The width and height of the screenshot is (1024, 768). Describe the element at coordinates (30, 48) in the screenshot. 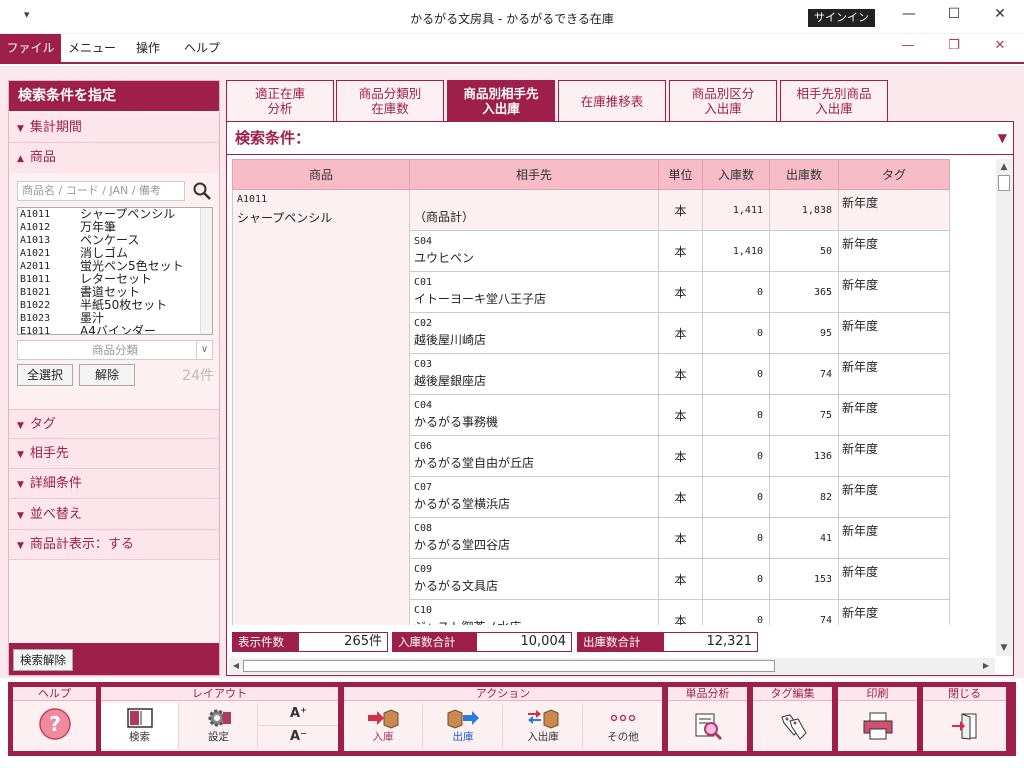

I see `menu-file: ファイル` at that location.